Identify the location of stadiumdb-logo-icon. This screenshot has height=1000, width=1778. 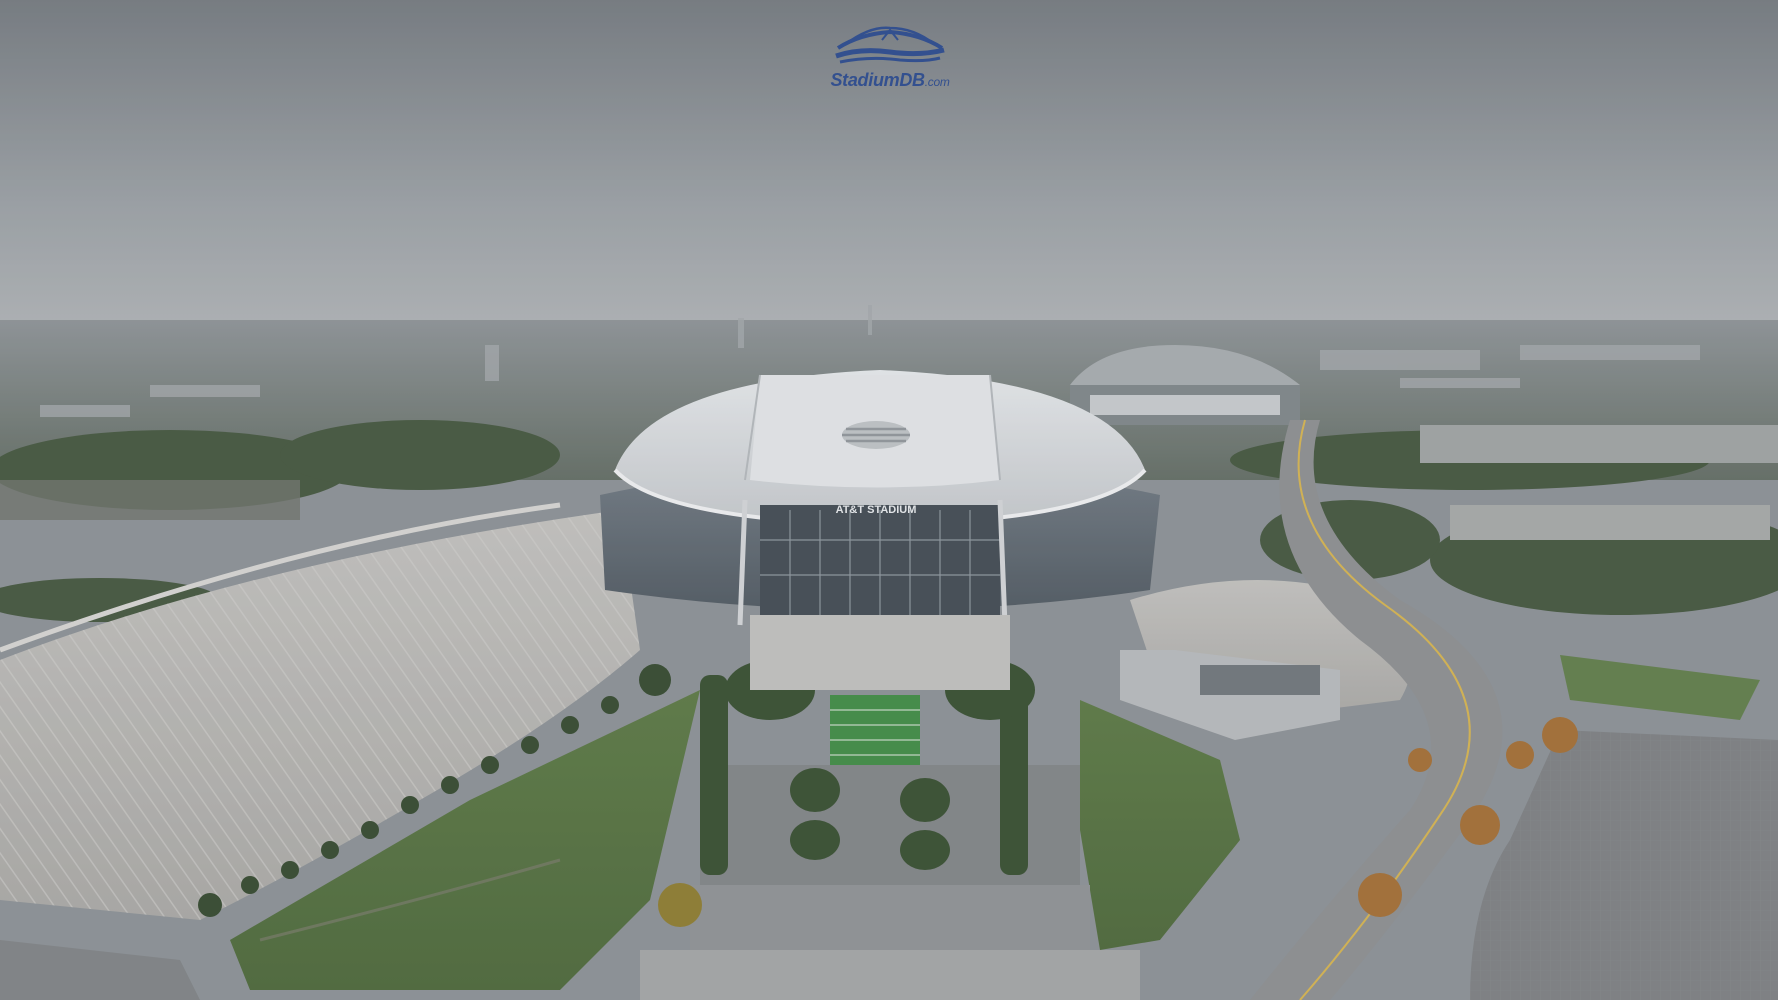
(890, 45).